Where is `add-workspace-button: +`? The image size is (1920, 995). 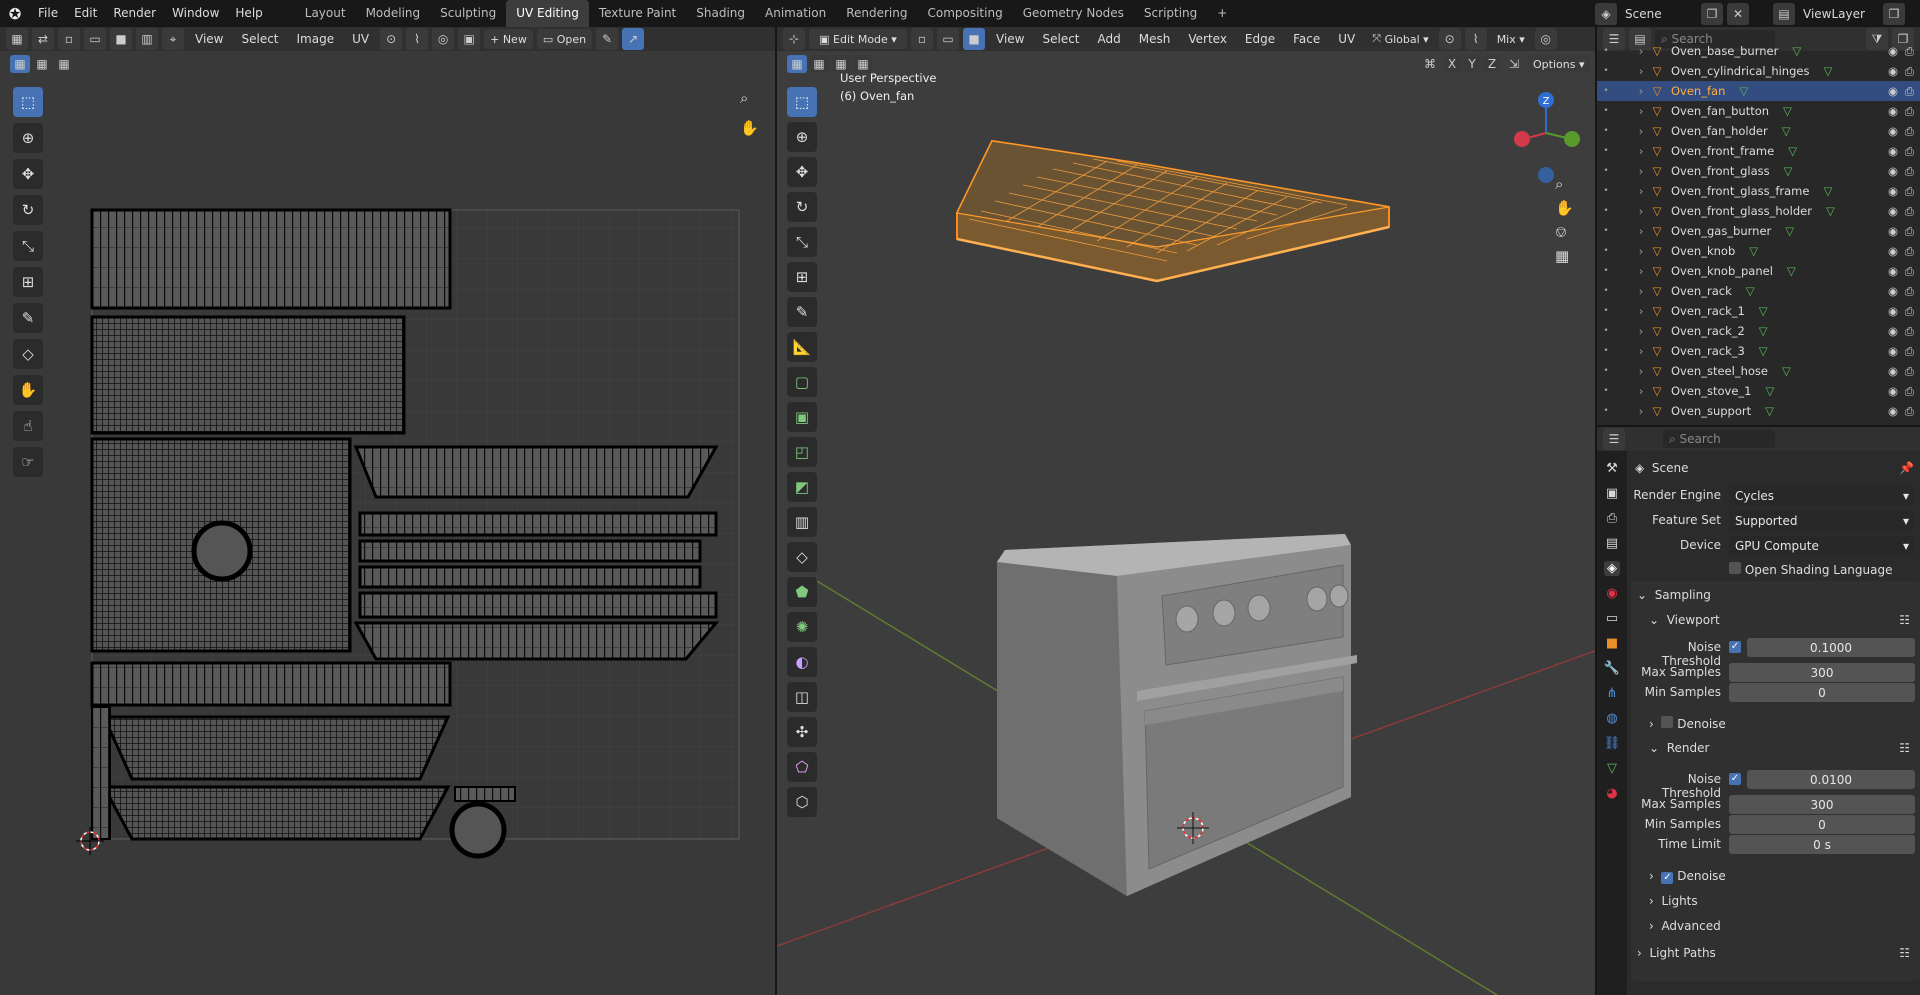 add-workspace-button: + is located at coordinates (1222, 13).